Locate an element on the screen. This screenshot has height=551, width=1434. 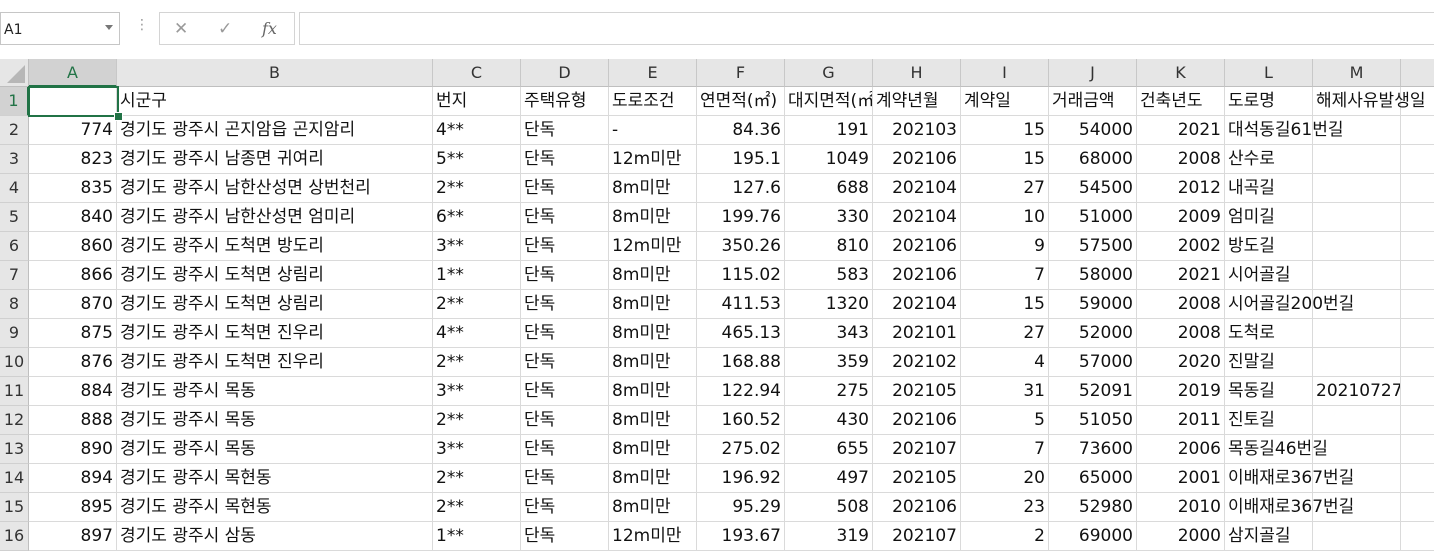
cell-d6: 단독 is located at coordinates (565, 246).